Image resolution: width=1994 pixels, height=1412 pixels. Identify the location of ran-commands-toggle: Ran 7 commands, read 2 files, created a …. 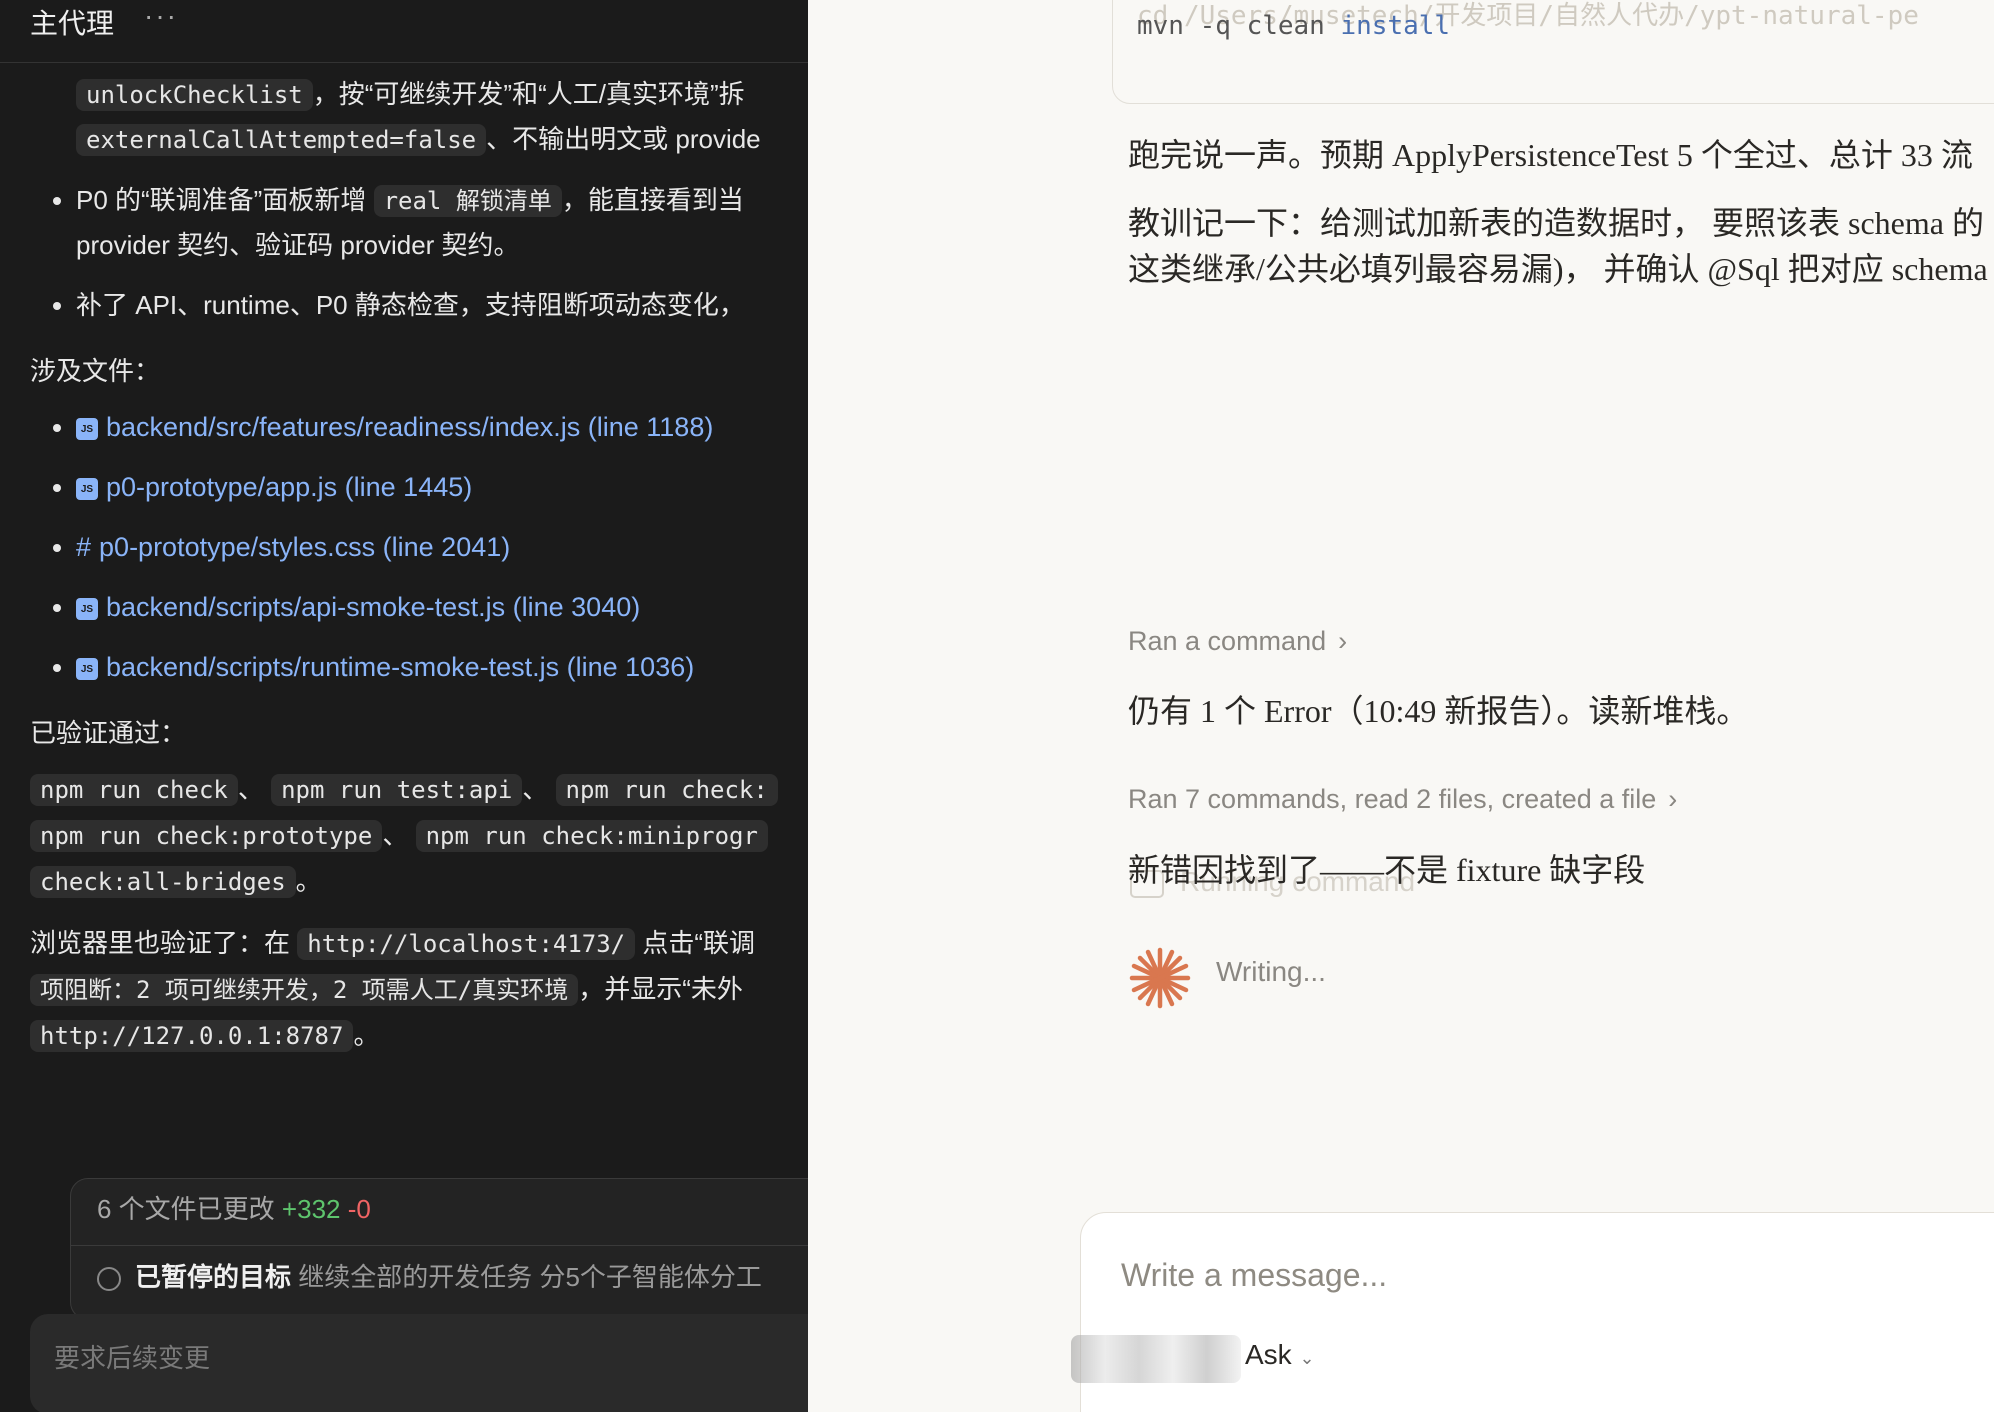
(1402, 799).